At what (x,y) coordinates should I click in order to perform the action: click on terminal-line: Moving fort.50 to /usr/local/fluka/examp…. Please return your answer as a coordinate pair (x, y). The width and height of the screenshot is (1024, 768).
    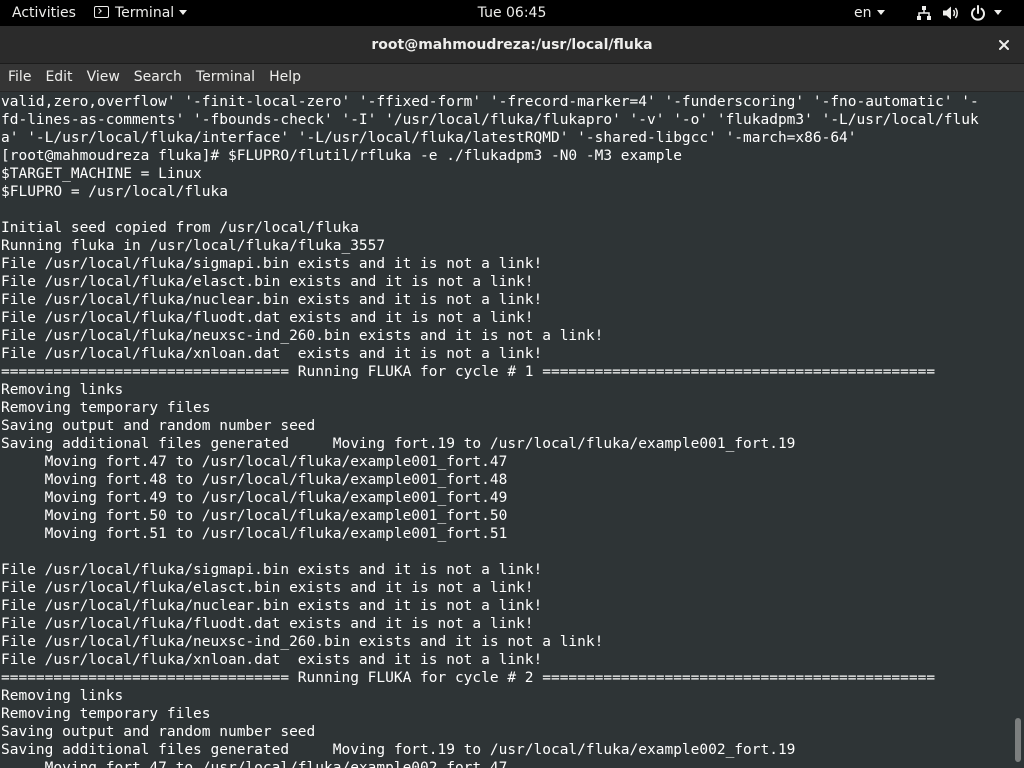
    Looking at the image, I should click on (254, 516).